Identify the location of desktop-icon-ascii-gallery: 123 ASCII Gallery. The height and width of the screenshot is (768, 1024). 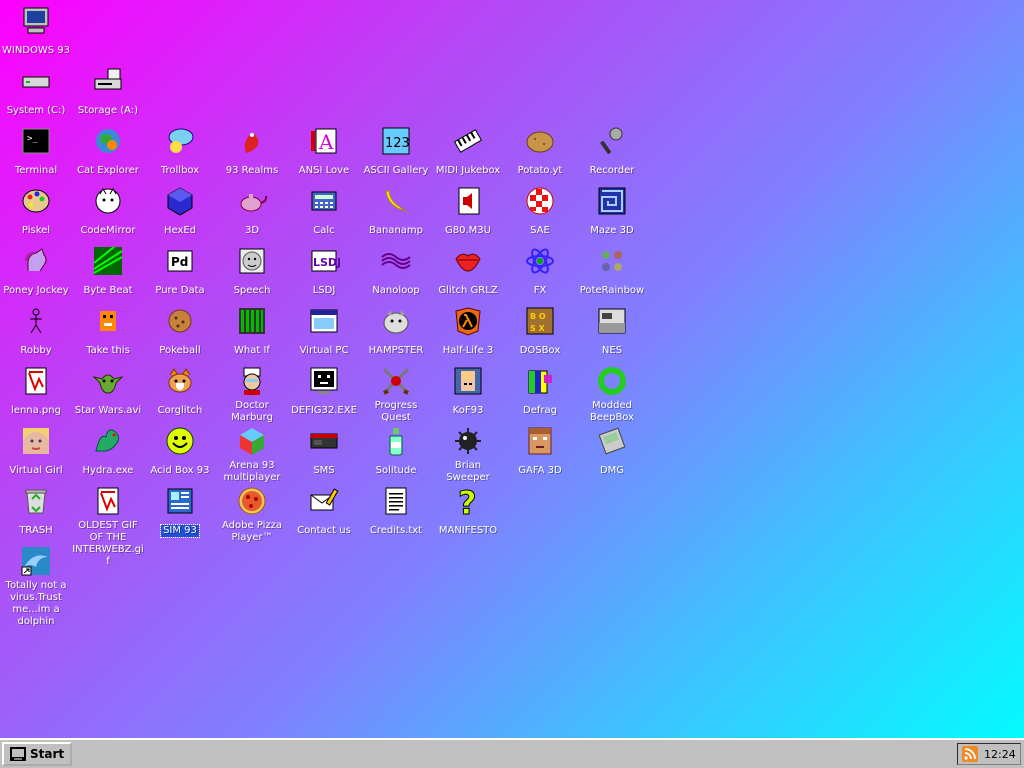
(396, 150).